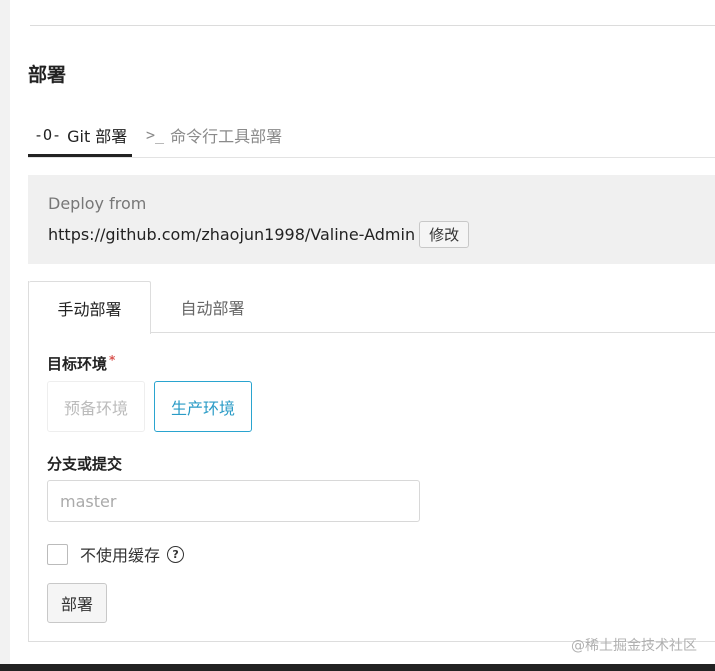 This screenshot has width=715, height=671. What do you see at coordinates (97, 136) in the screenshot?
I see `tab-git-deploy-label: Git 部署` at bounding box center [97, 136].